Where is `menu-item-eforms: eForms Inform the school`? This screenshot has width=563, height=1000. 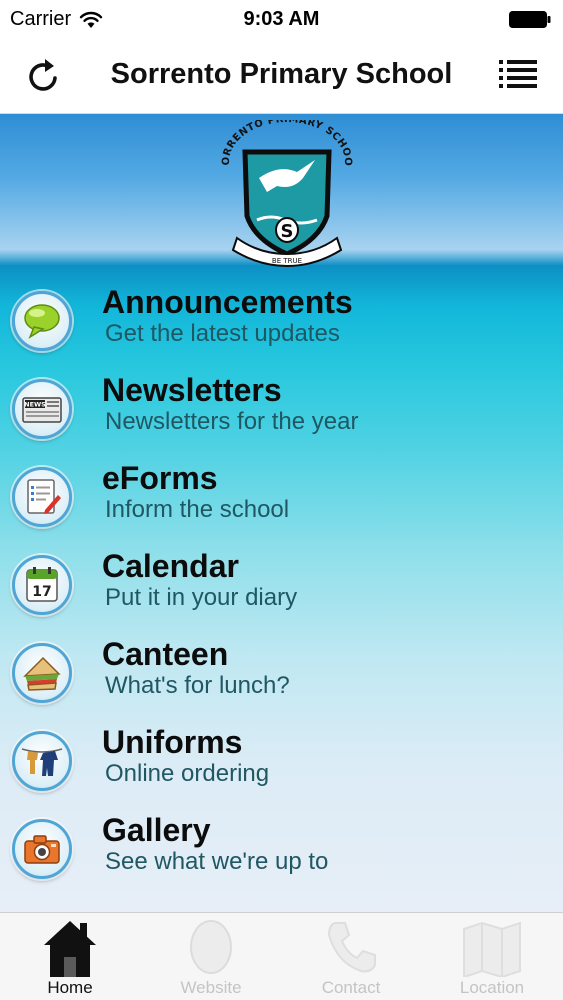 menu-item-eforms: eForms Inform the school is located at coordinates (281, 503).